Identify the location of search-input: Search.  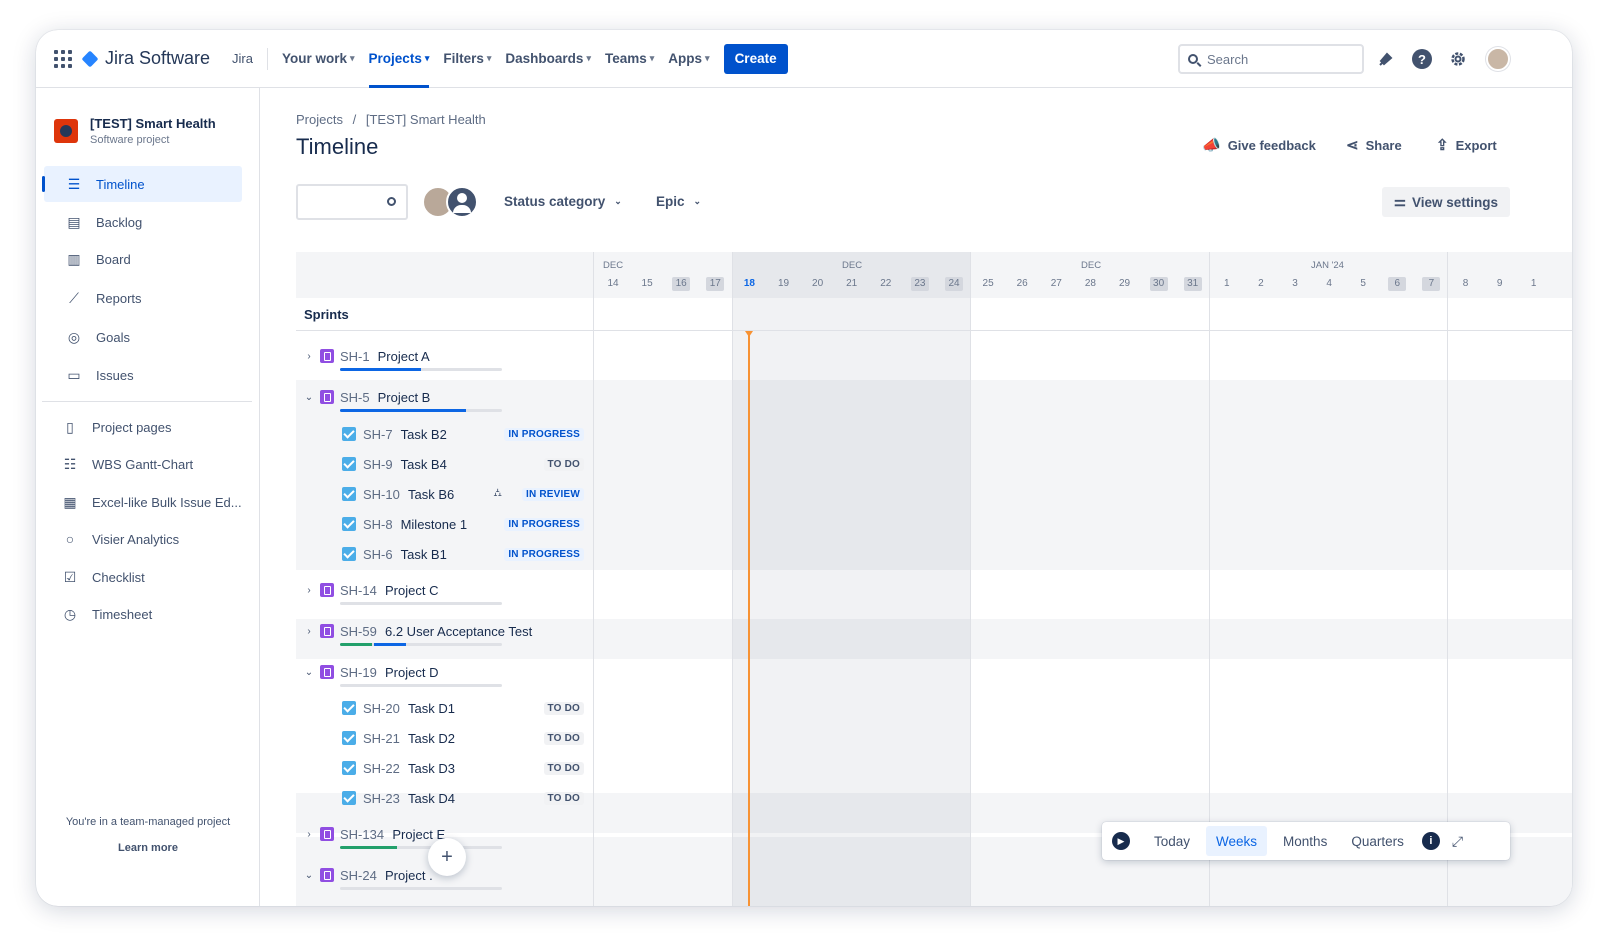
(1271, 59).